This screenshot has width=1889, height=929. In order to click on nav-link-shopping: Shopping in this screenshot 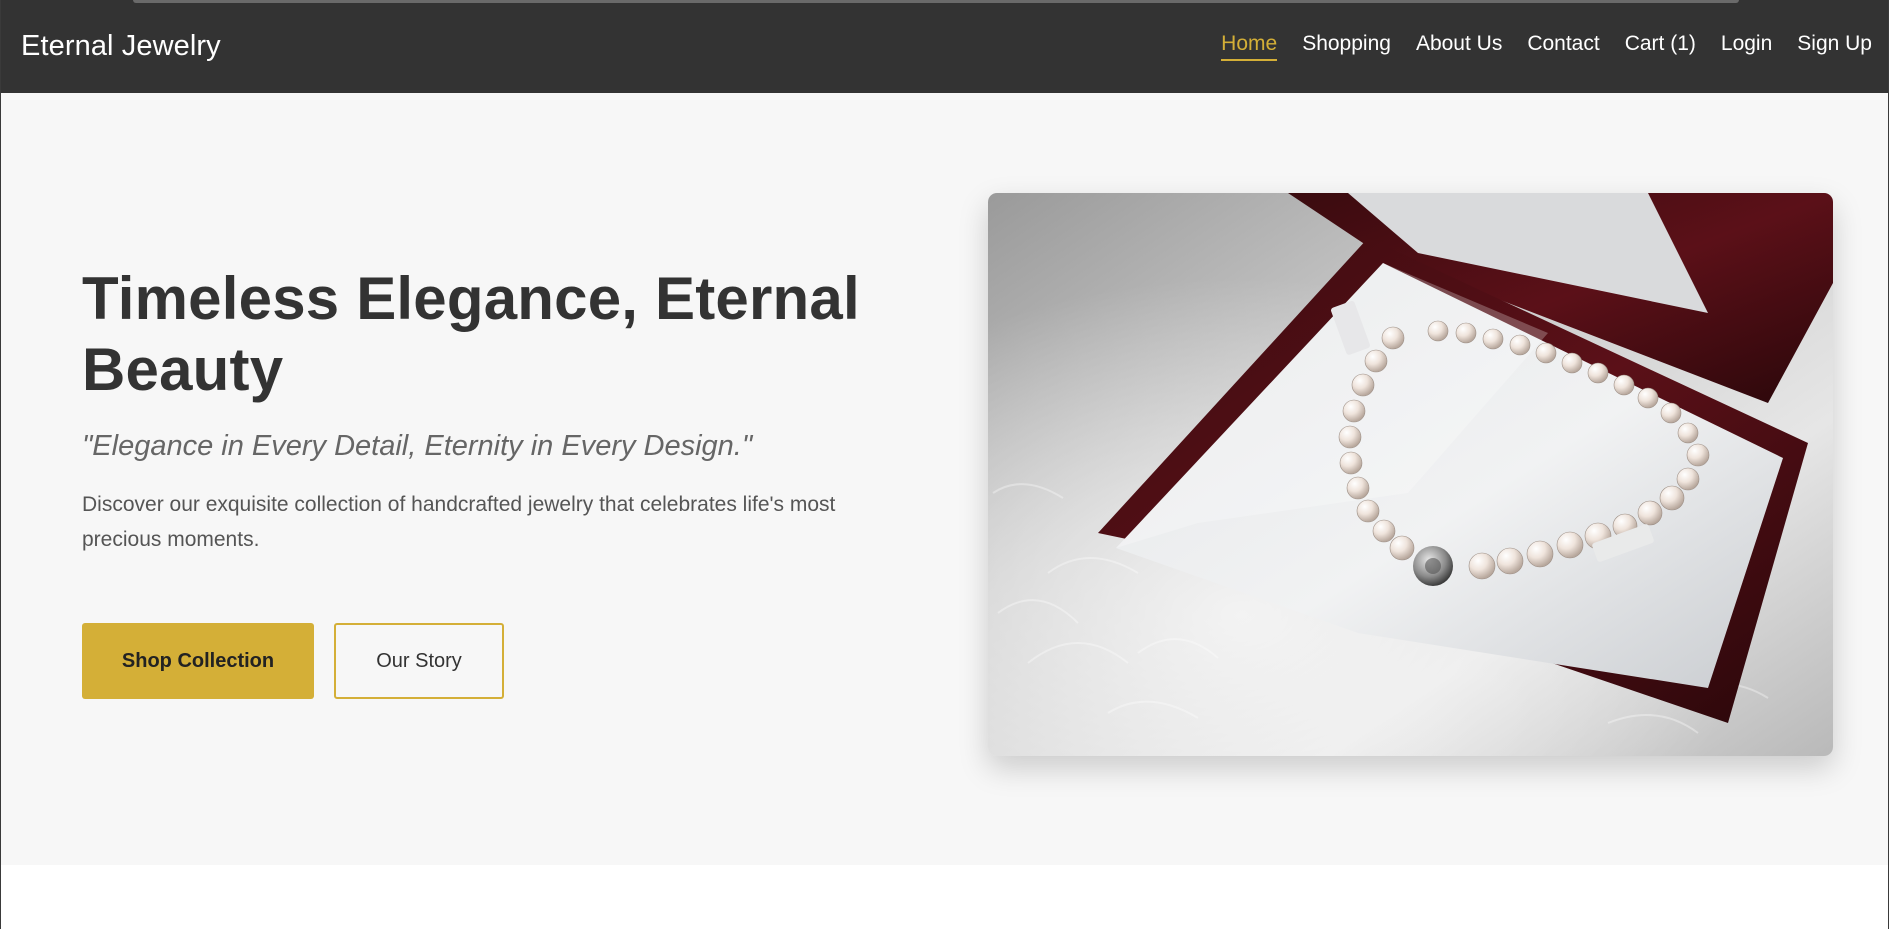, I will do `click(1346, 46)`.